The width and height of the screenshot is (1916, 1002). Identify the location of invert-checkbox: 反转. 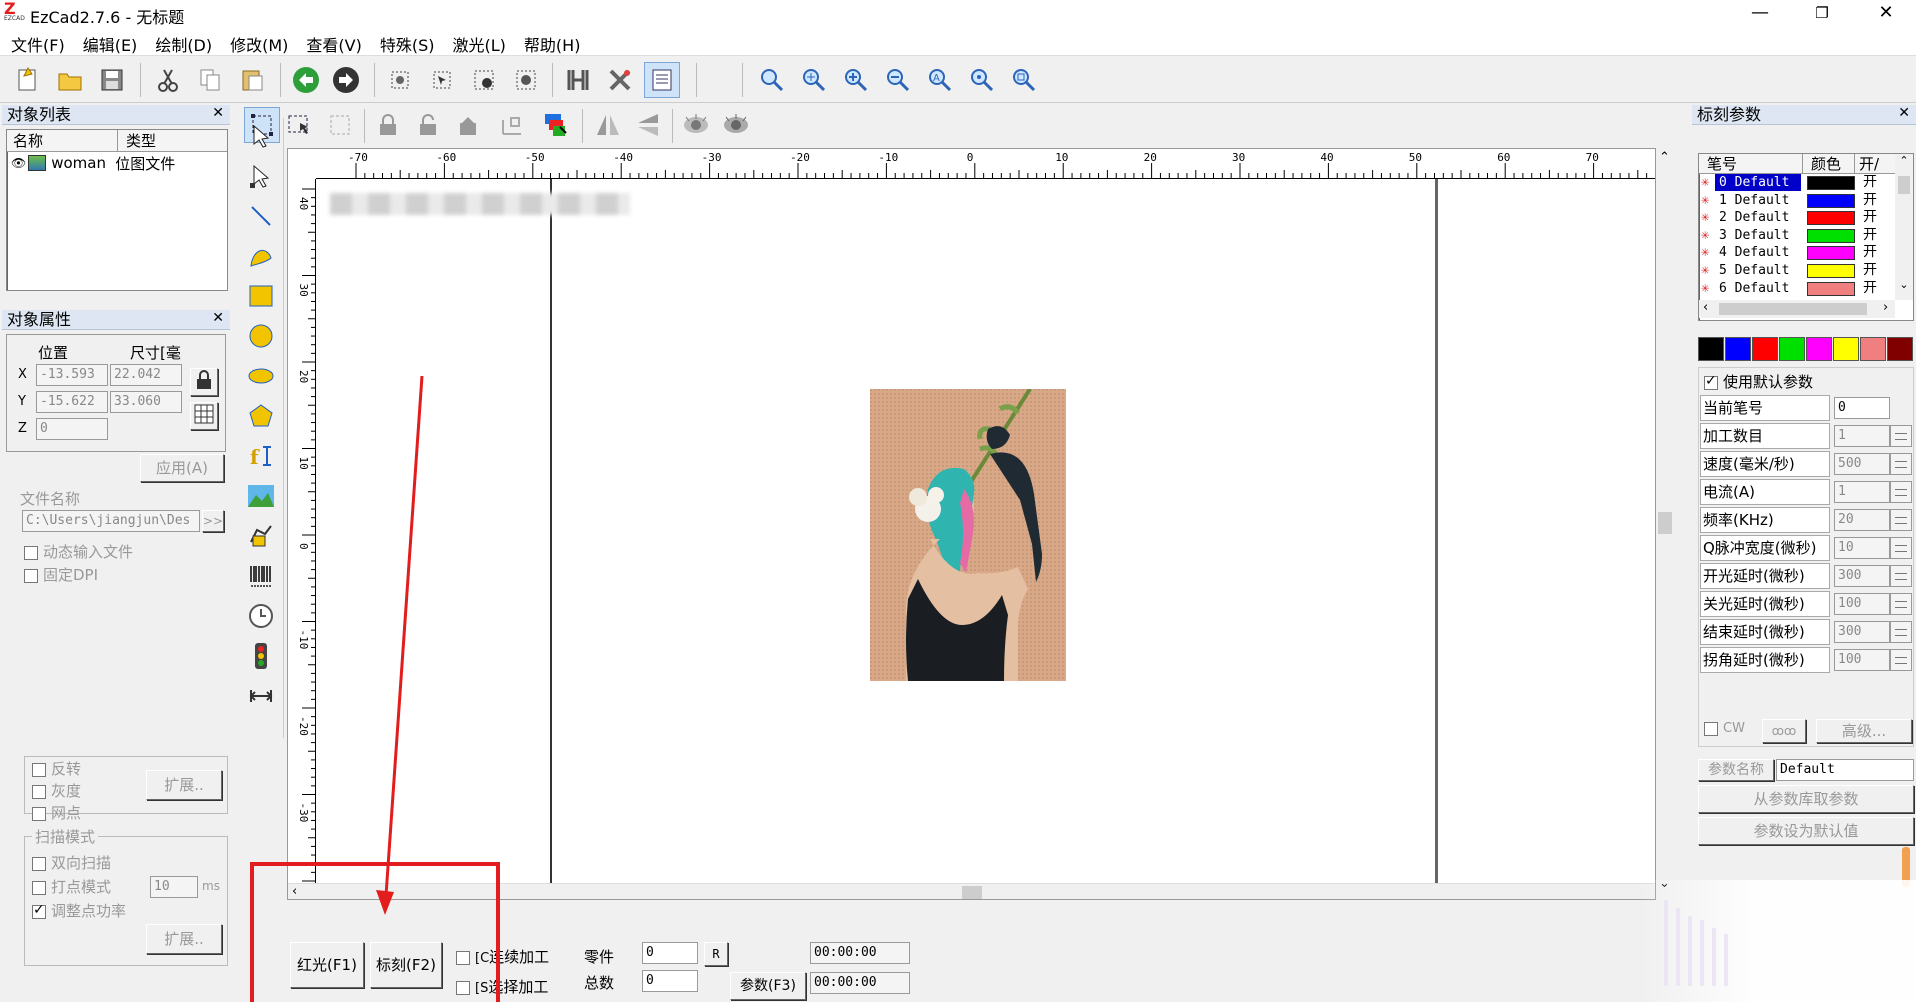
(56, 768).